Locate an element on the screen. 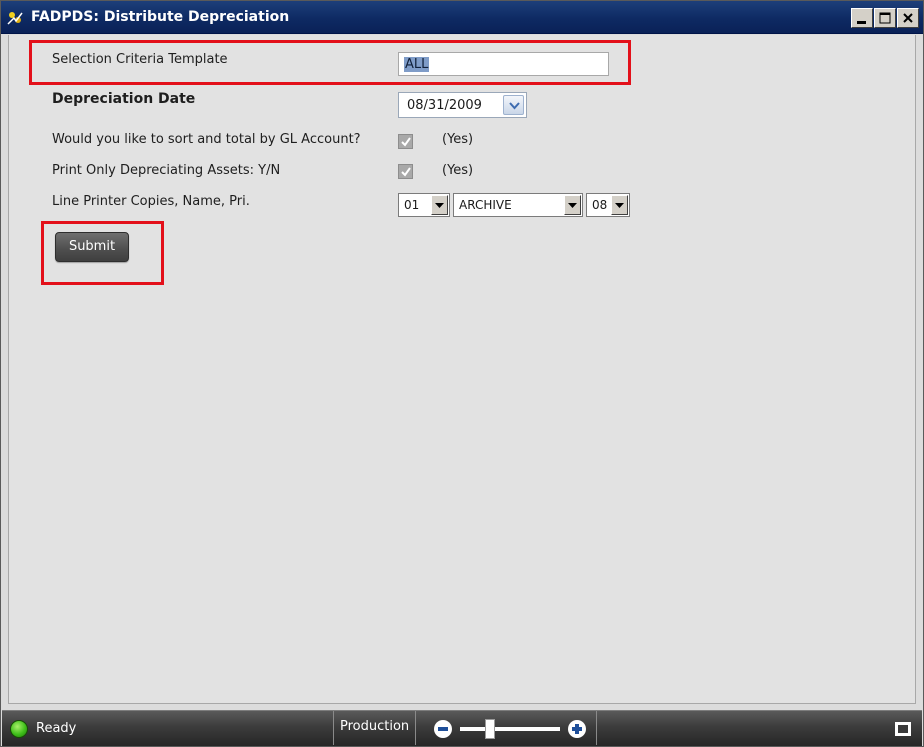 The image size is (924, 747). minimize-icon is located at coordinates (861, 22).